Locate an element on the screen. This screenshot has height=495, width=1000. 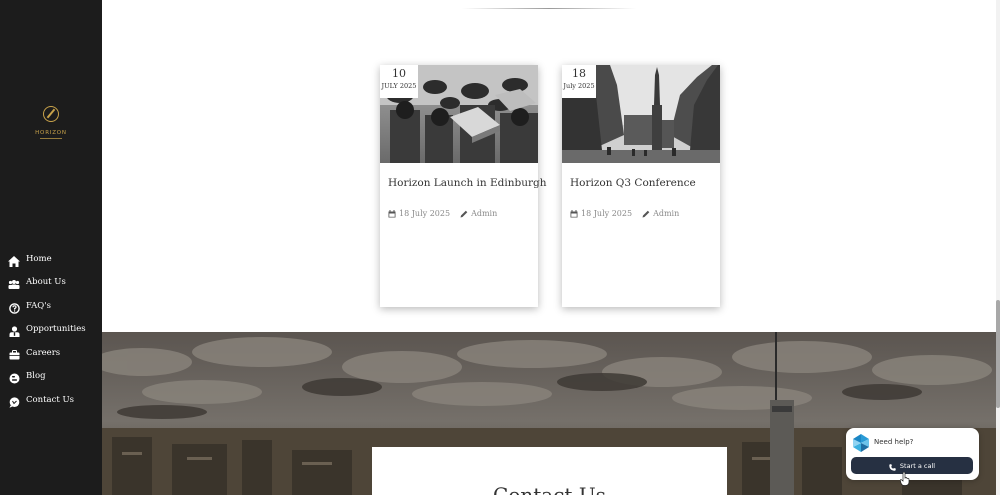
sidebar-item-label: Contact Us is located at coordinates (50, 400).